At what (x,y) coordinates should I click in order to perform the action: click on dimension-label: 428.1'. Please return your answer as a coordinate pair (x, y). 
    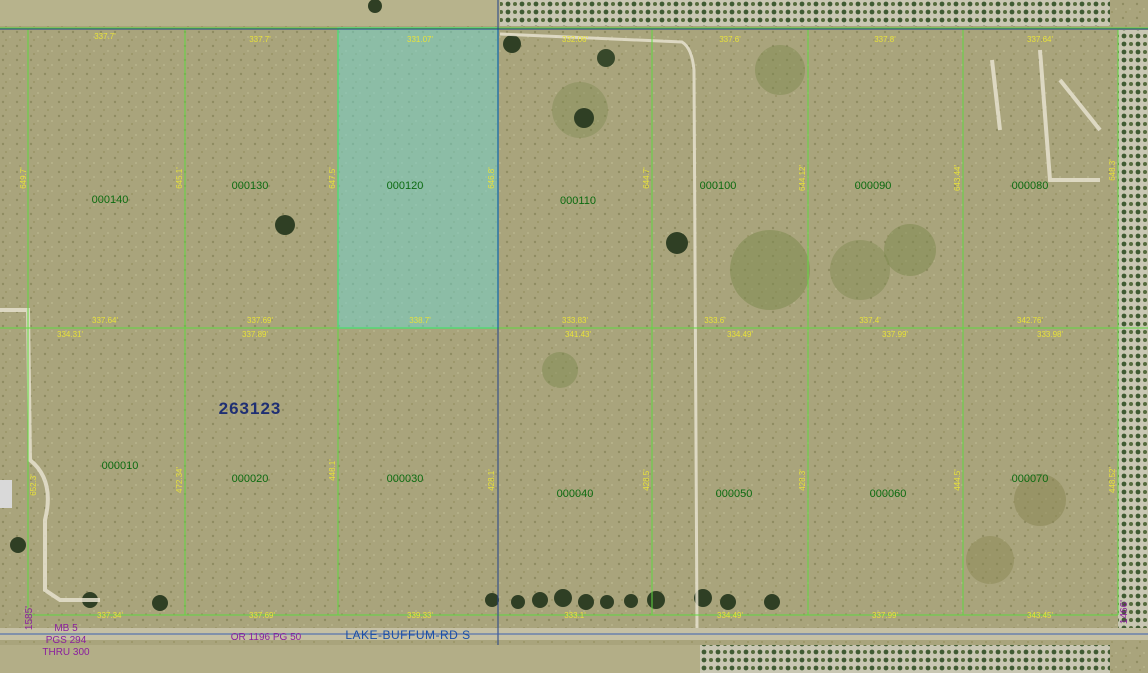
    Looking at the image, I should click on (491, 480).